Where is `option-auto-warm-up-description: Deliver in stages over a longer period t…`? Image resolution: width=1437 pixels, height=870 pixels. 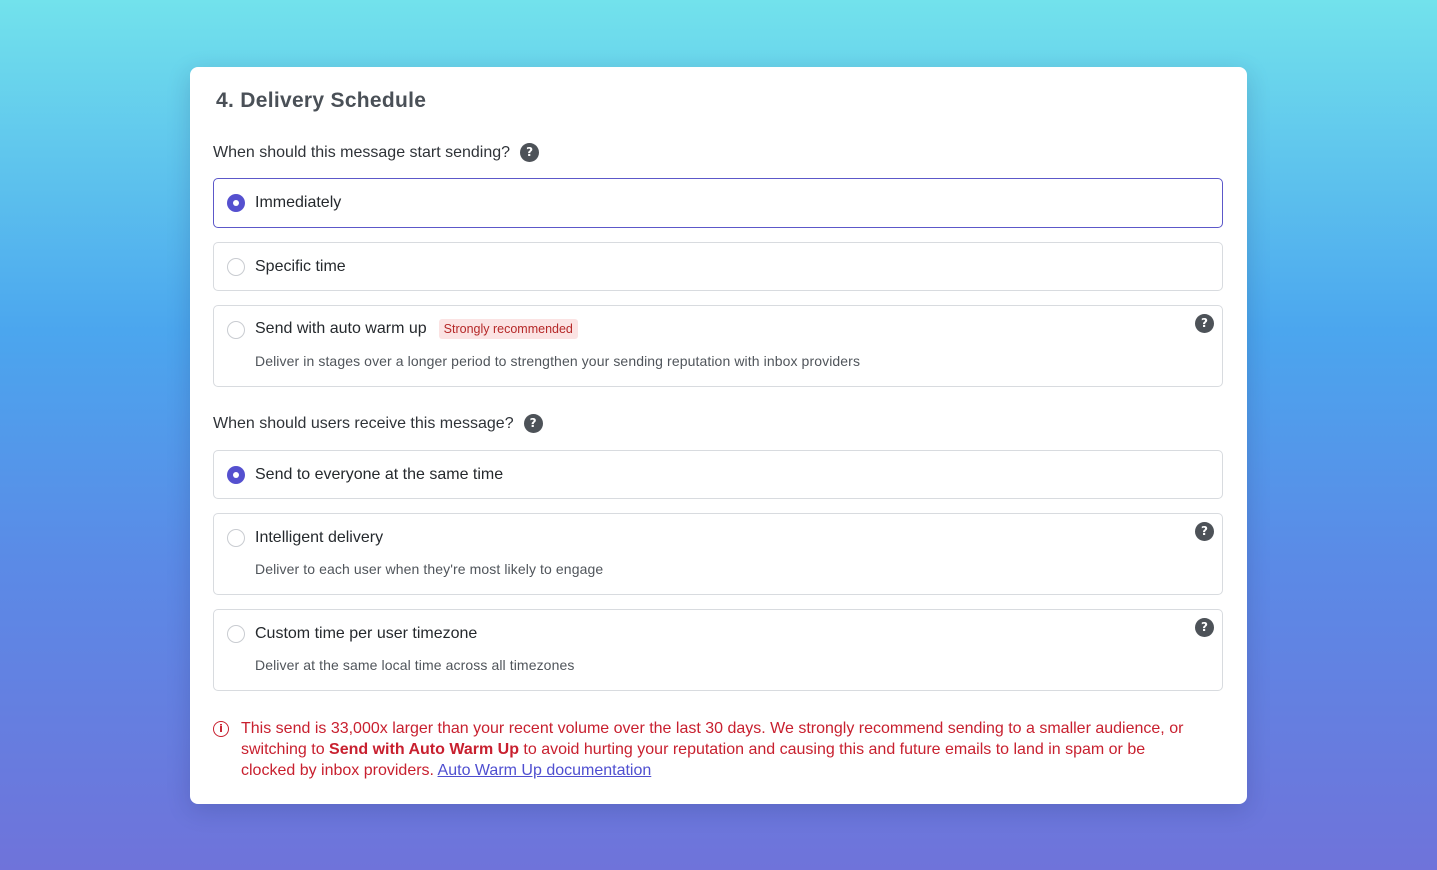 option-auto-warm-up-description: Deliver in stages over a longer period t… is located at coordinates (558, 361).